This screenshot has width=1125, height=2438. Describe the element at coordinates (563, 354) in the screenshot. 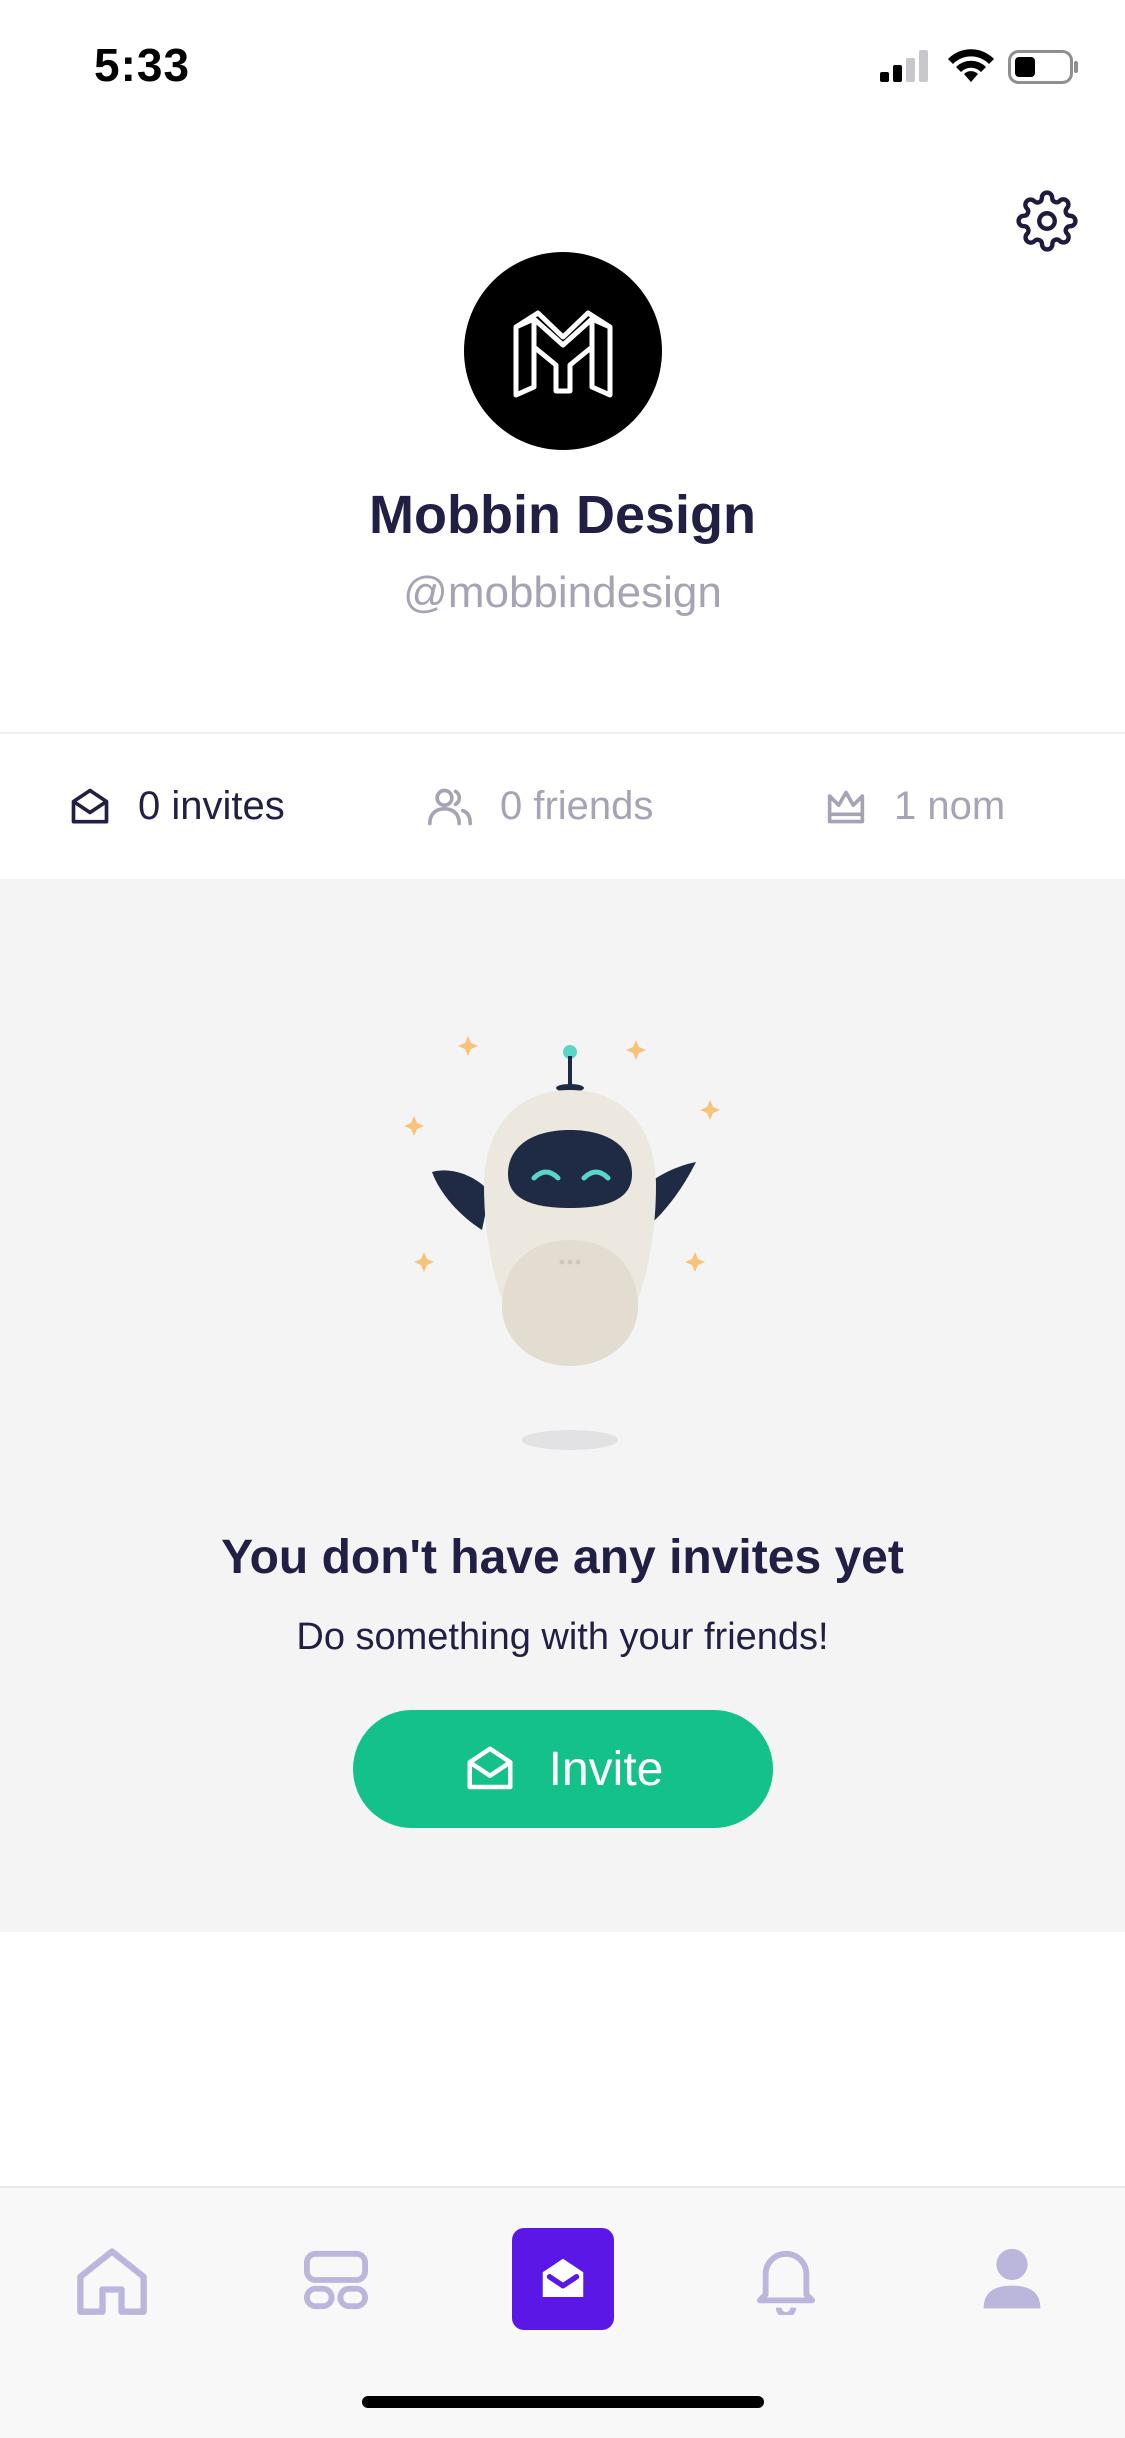

I see `mobbin-logo-icon` at that location.